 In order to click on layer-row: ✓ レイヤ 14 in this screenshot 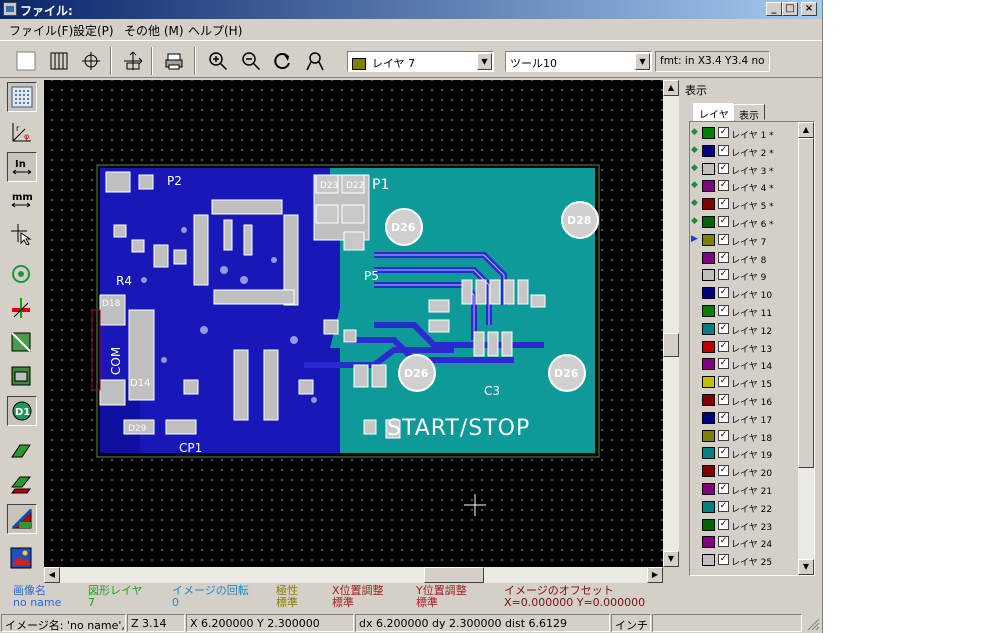, I will do `click(744, 364)`.